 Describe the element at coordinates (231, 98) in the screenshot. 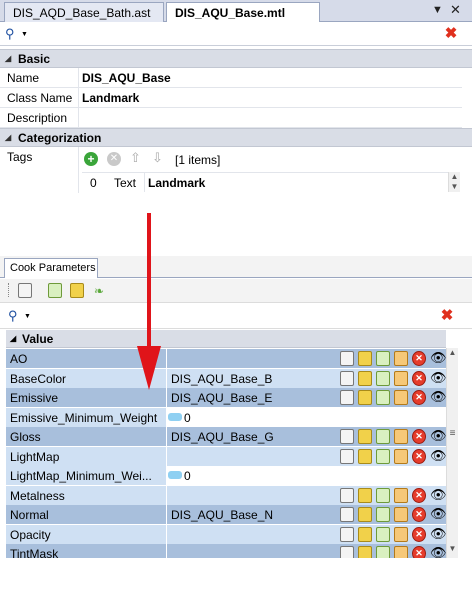

I see `property-row-class-name: Class Name Landmark` at that location.